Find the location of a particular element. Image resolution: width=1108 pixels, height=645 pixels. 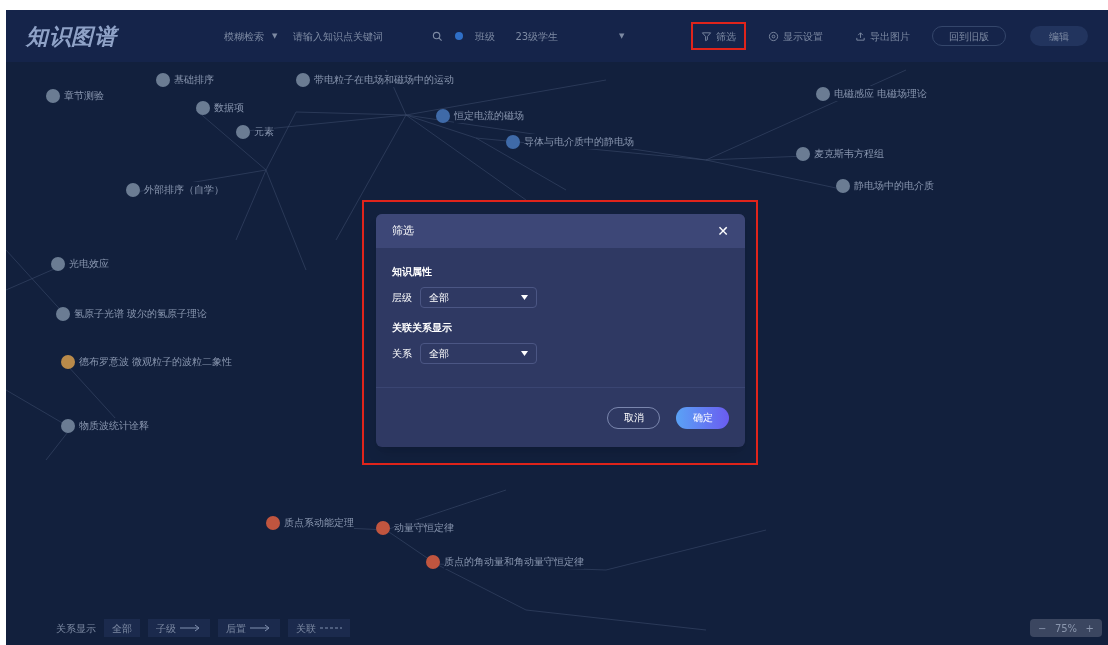

search-field: 请输入知识点关键词 is located at coordinates (353, 36).